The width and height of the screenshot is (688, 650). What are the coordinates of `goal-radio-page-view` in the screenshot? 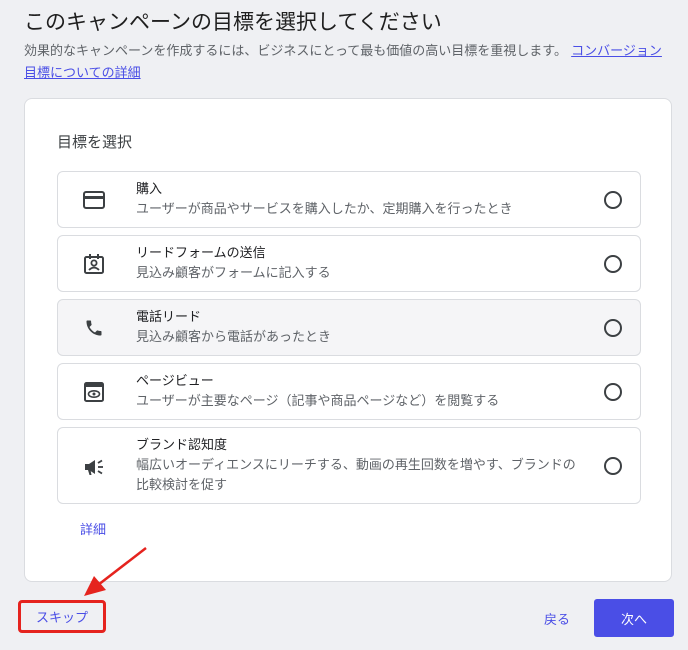 It's located at (613, 392).